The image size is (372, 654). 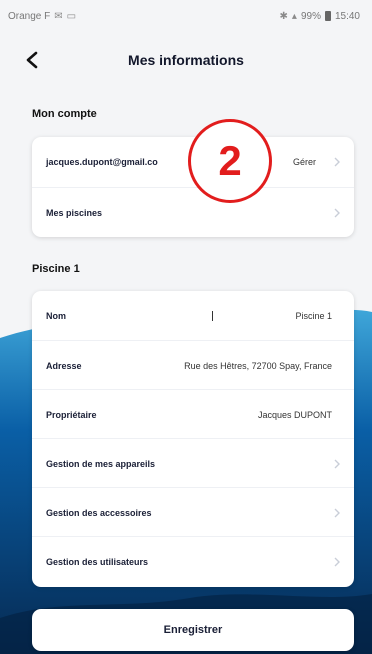 I want to click on manage-accessories-label: Gestion des accessoires, so click(x=99, y=512).